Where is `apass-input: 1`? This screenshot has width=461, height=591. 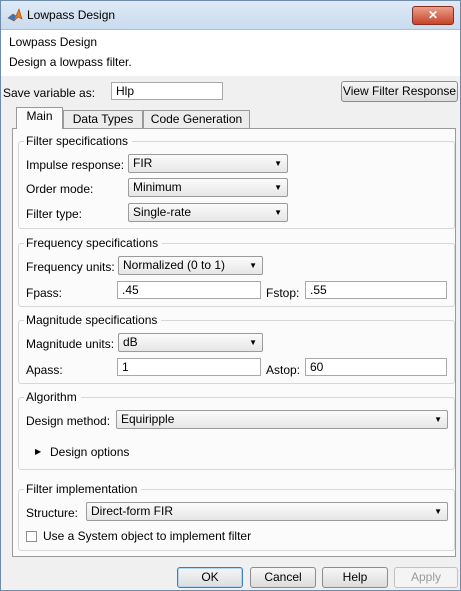 apass-input: 1 is located at coordinates (189, 367).